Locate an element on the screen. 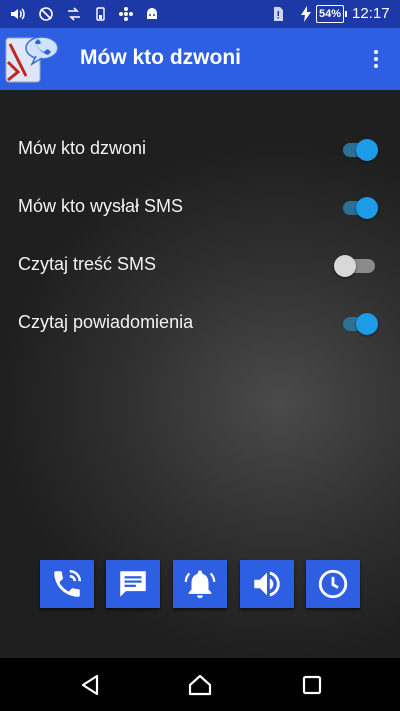 Image resolution: width=400 pixels, height=711 pixels. recents-icon is located at coordinates (312, 685).